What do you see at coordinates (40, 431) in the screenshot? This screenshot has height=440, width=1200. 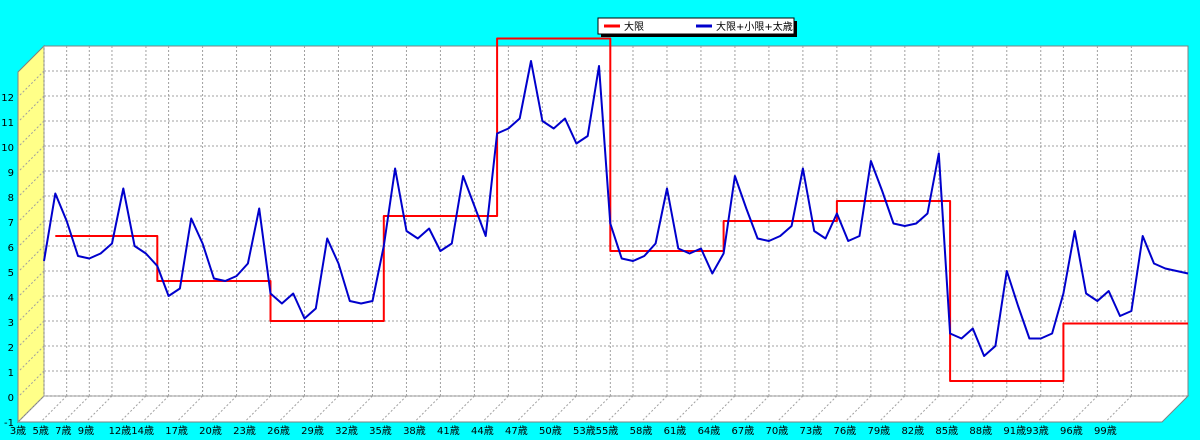 I see `x-tick-label: 5歳` at bounding box center [40, 431].